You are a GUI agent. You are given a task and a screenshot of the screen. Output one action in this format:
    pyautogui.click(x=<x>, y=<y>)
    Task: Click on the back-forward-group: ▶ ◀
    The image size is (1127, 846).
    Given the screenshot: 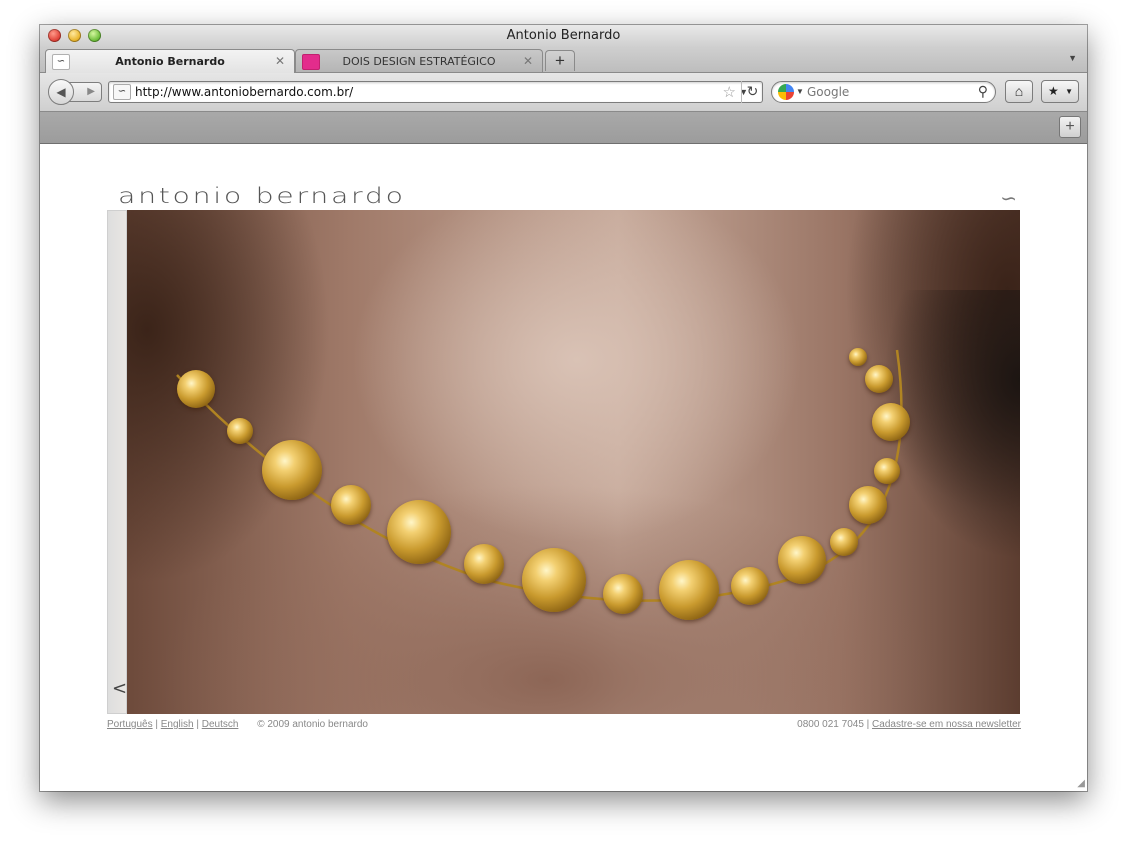 What is the action you would take?
    pyautogui.click(x=75, y=92)
    